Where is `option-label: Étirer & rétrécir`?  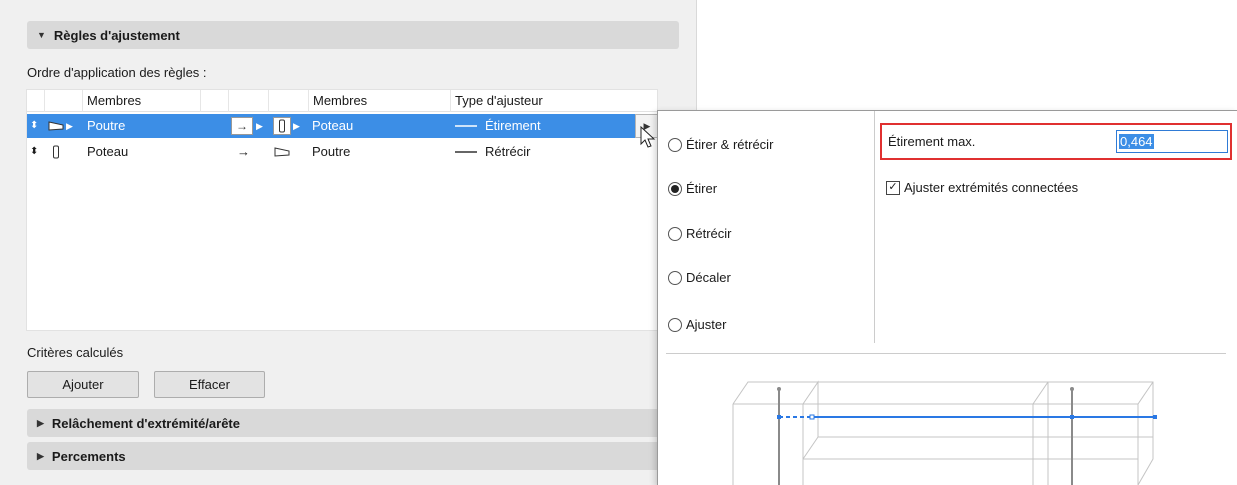 option-label: Étirer & rétrécir is located at coordinates (730, 144).